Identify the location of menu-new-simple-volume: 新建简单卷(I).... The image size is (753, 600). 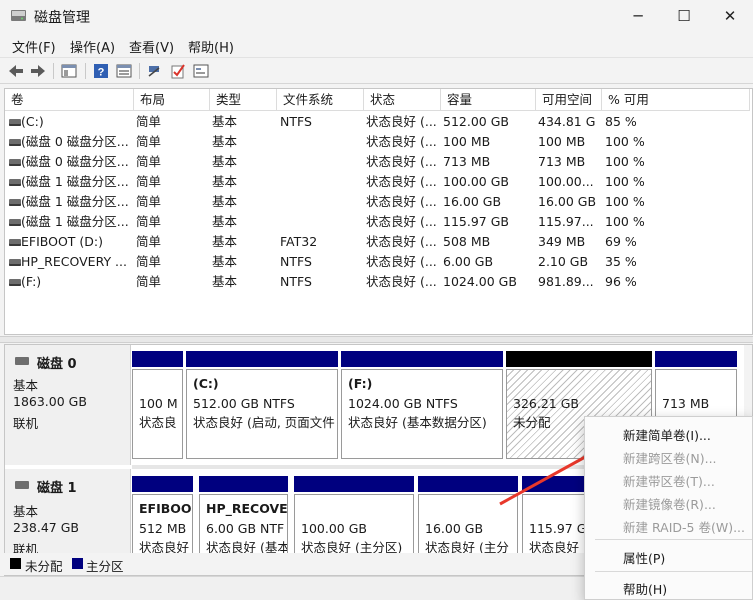
(667, 434).